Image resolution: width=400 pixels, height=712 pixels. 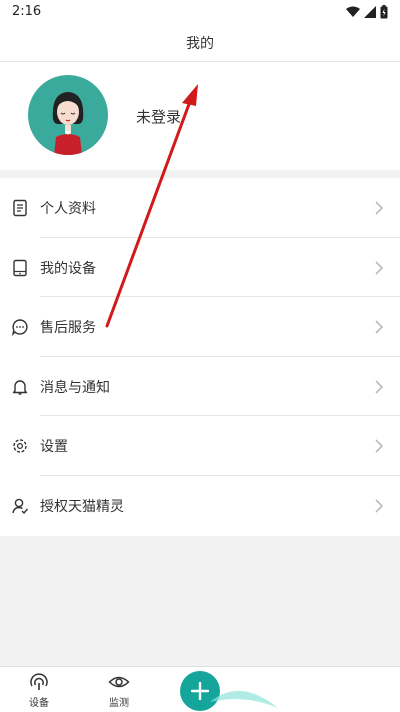 I want to click on gear-icon, so click(x=20, y=446).